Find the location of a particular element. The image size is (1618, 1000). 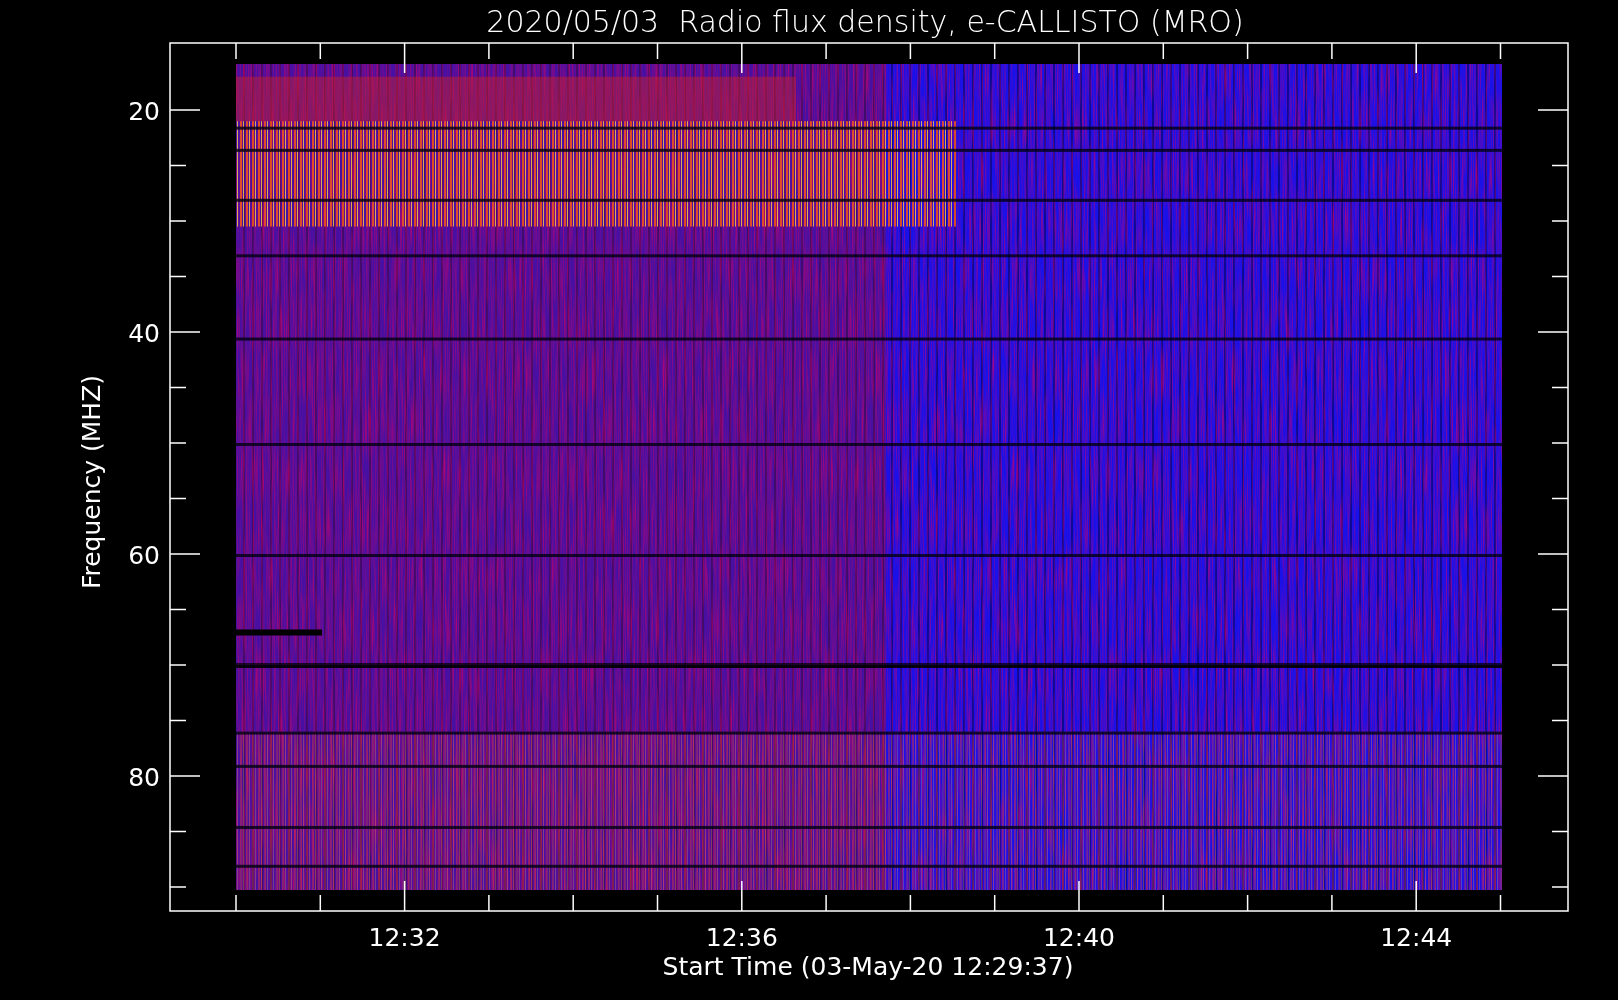

y-tick-label: 20 is located at coordinates (144, 111).